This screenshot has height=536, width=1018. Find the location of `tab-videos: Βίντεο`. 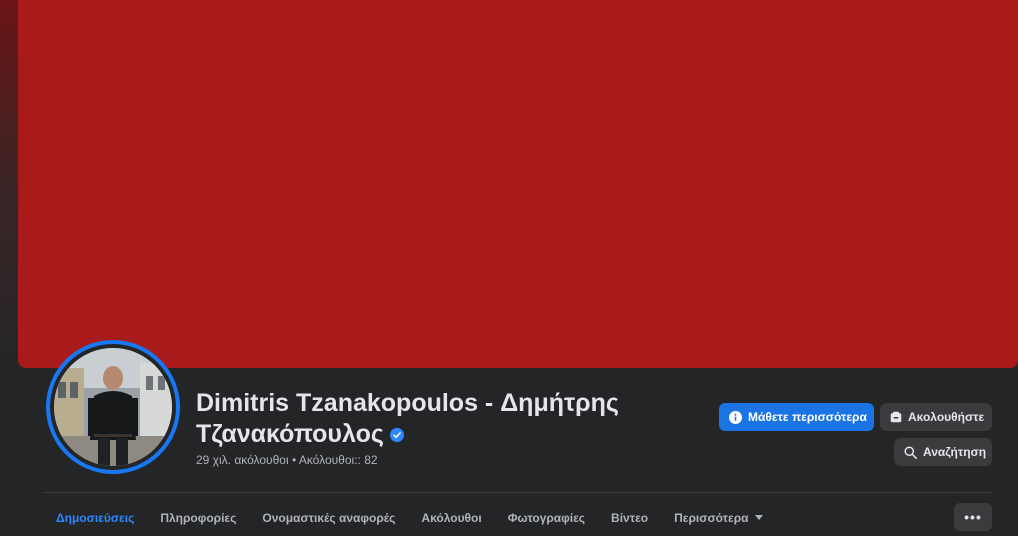

tab-videos: Βίντεο is located at coordinates (629, 518).